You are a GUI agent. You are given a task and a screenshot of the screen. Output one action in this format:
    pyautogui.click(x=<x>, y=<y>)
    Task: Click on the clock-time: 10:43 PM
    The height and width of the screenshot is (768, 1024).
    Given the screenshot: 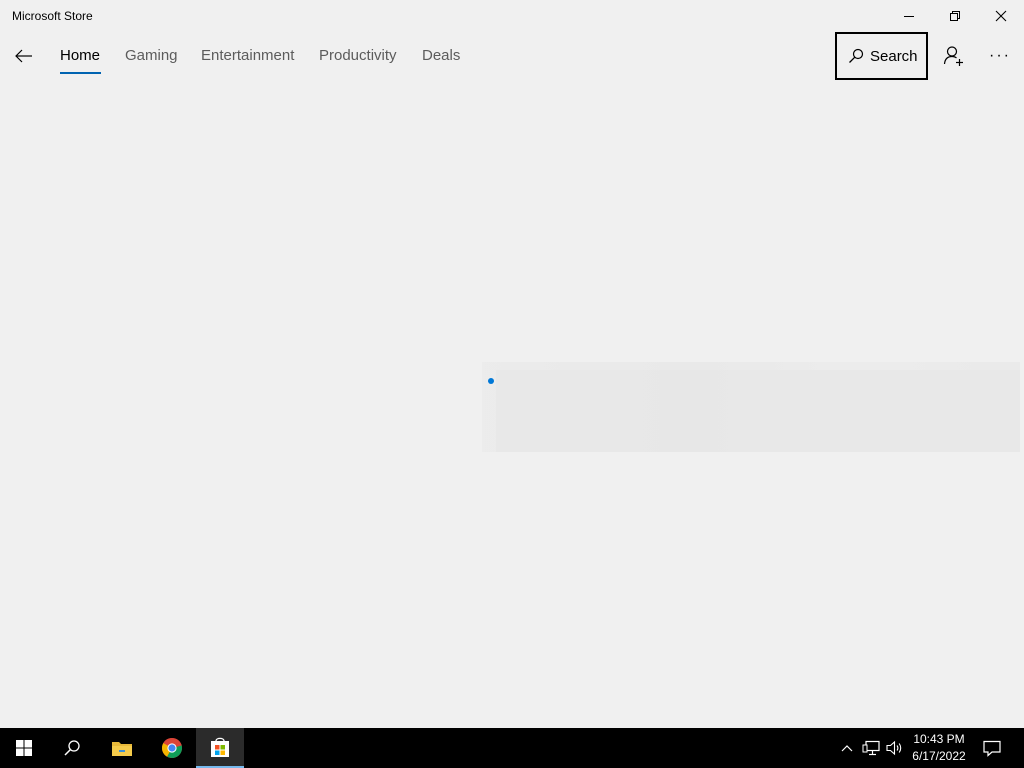 What is the action you would take?
    pyautogui.click(x=939, y=739)
    